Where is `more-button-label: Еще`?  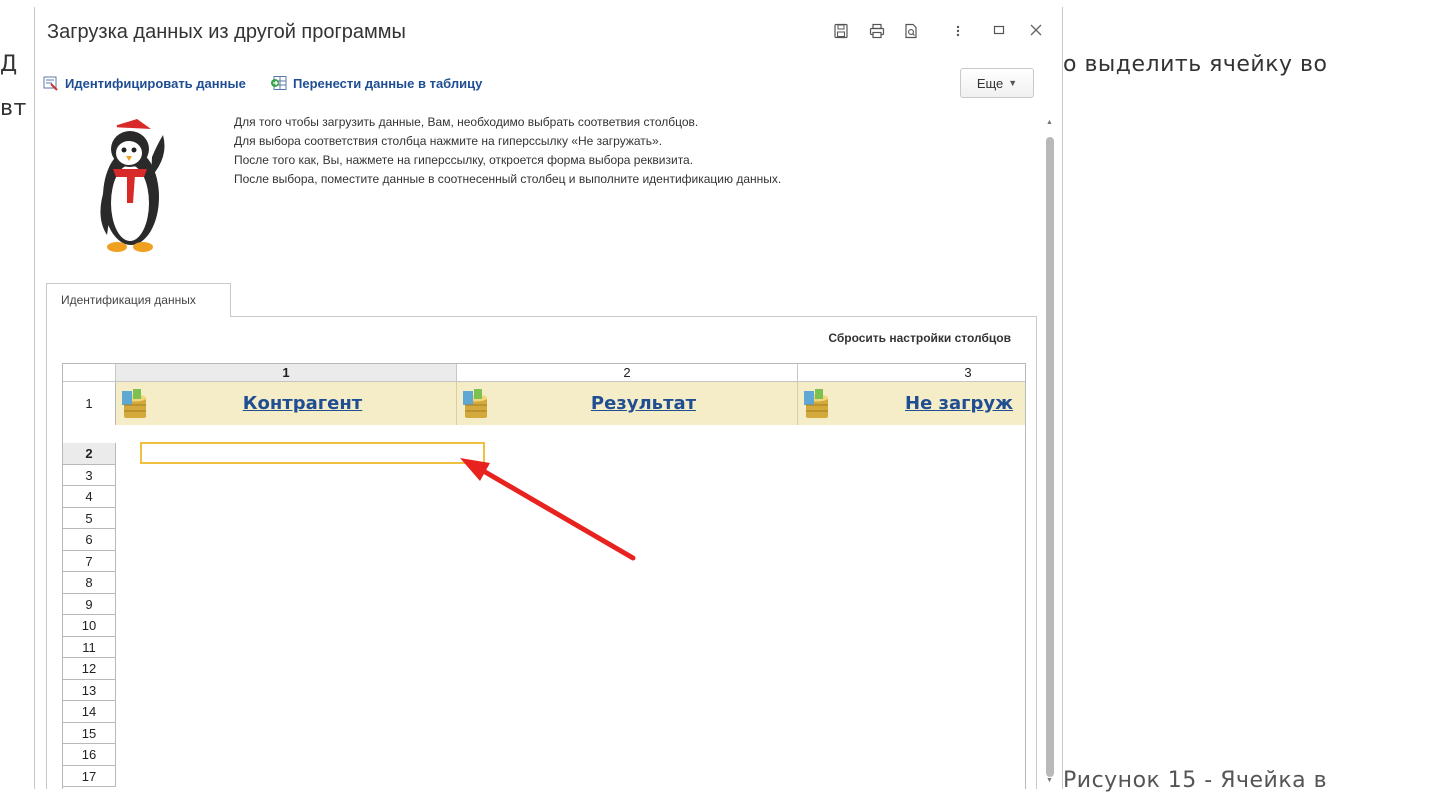
more-button-label: Еще is located at coordinates (990, 83).